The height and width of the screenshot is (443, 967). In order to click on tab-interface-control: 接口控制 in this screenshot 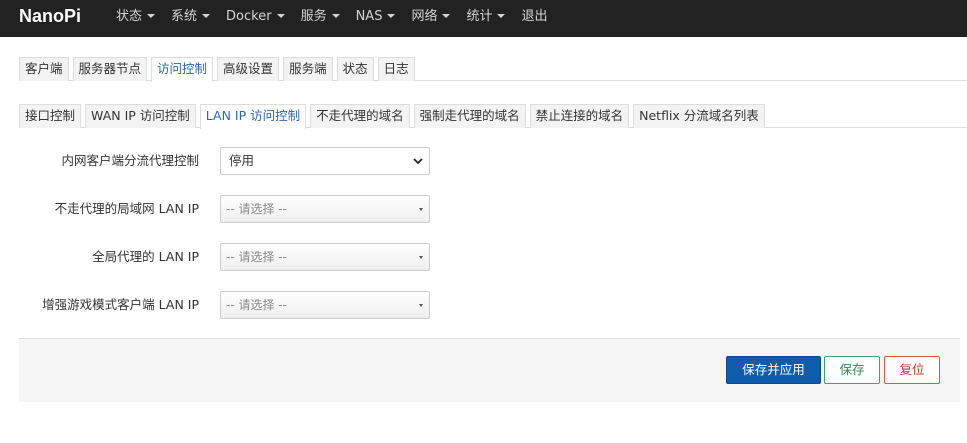, I will do `click(50, 116)`.